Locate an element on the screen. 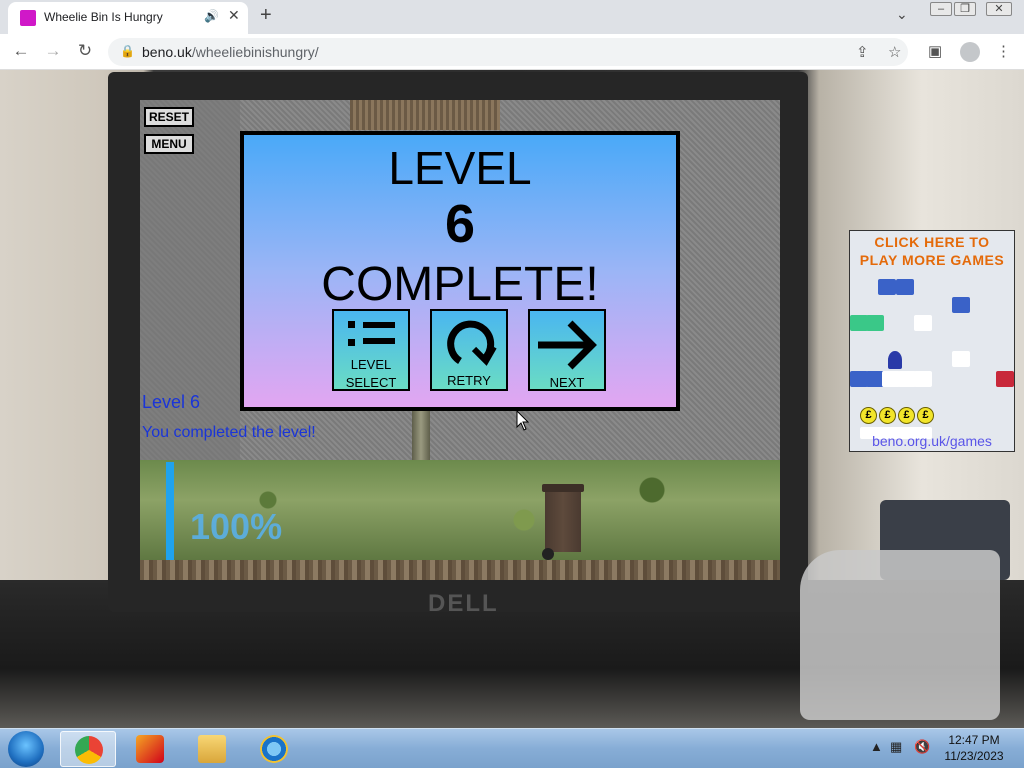  close-tab-icon: ✕ is located at coordinates (234, 15).